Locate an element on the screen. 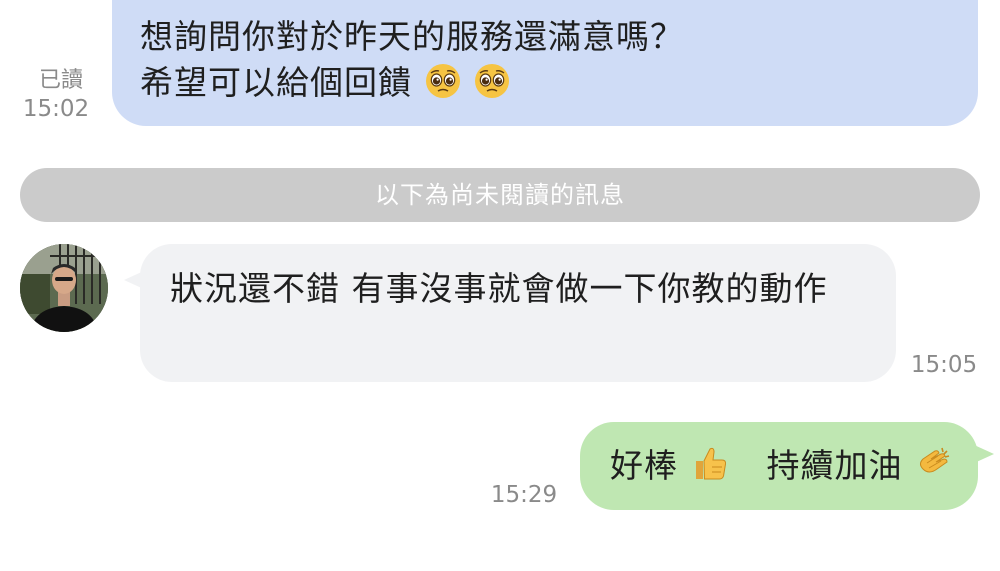  message-text-part: 好棒 is located at coordinates (644, 465).